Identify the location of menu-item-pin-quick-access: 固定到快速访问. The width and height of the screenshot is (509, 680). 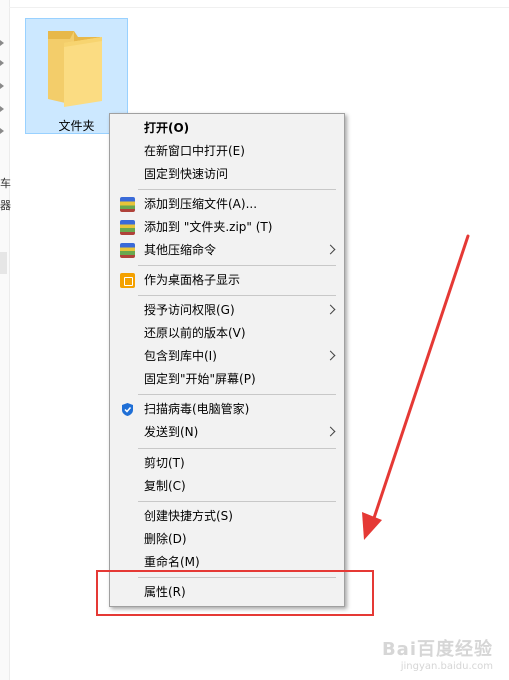
(227, 174).